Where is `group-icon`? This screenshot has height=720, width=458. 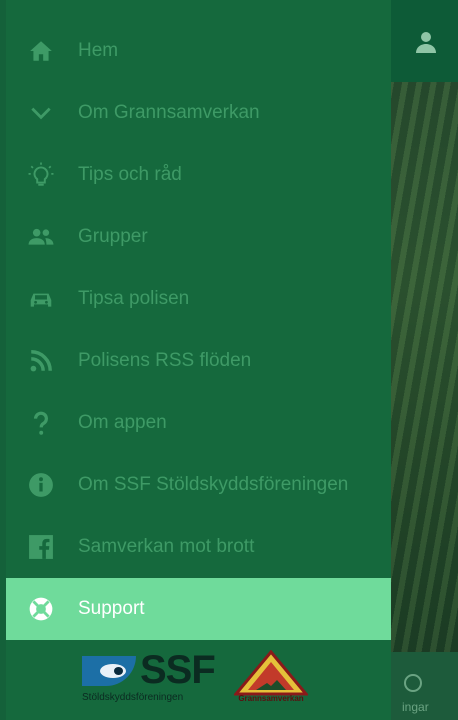 group-icon is located at coordinates (41, 237).